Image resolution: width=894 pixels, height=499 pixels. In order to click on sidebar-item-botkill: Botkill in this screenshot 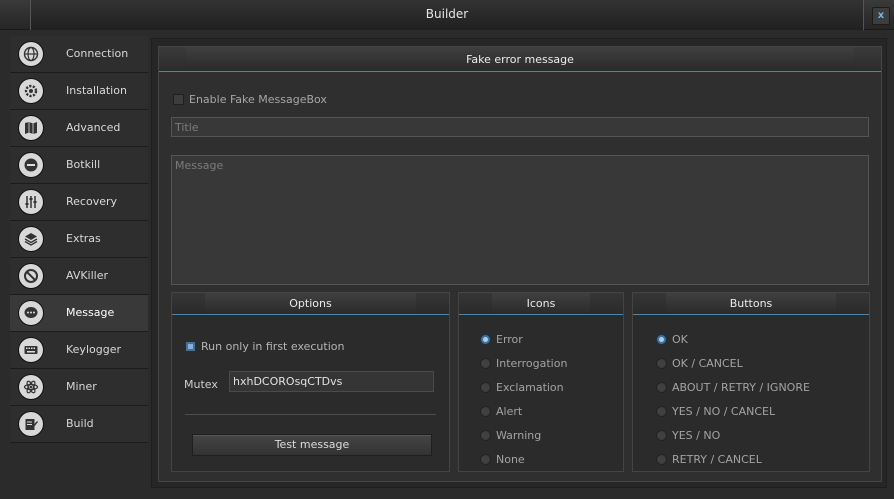, I will do `click(79, 165)`.